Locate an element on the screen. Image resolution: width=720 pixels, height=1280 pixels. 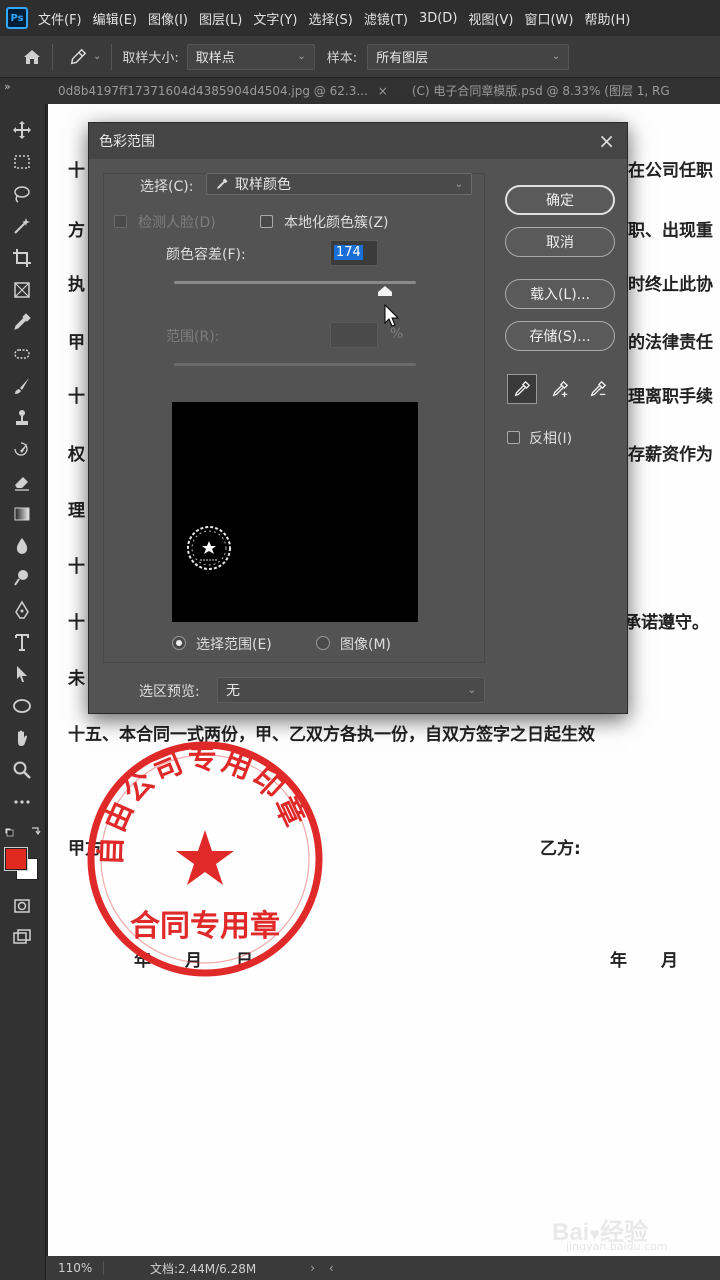
select-dropdown: 取样颜色 ⌄ is located at coordinates (339, 184).